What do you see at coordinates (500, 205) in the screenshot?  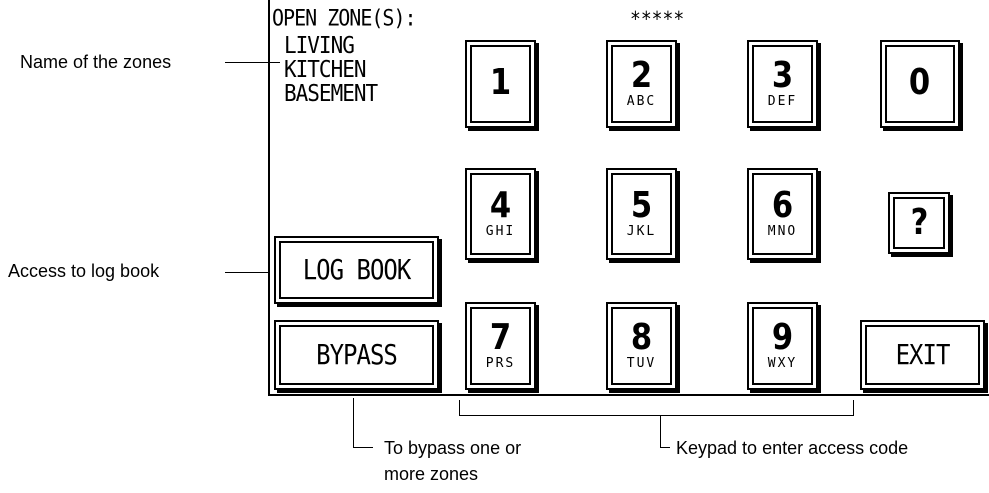 I see `key-digit: 4` at bounding box center [500, 205].